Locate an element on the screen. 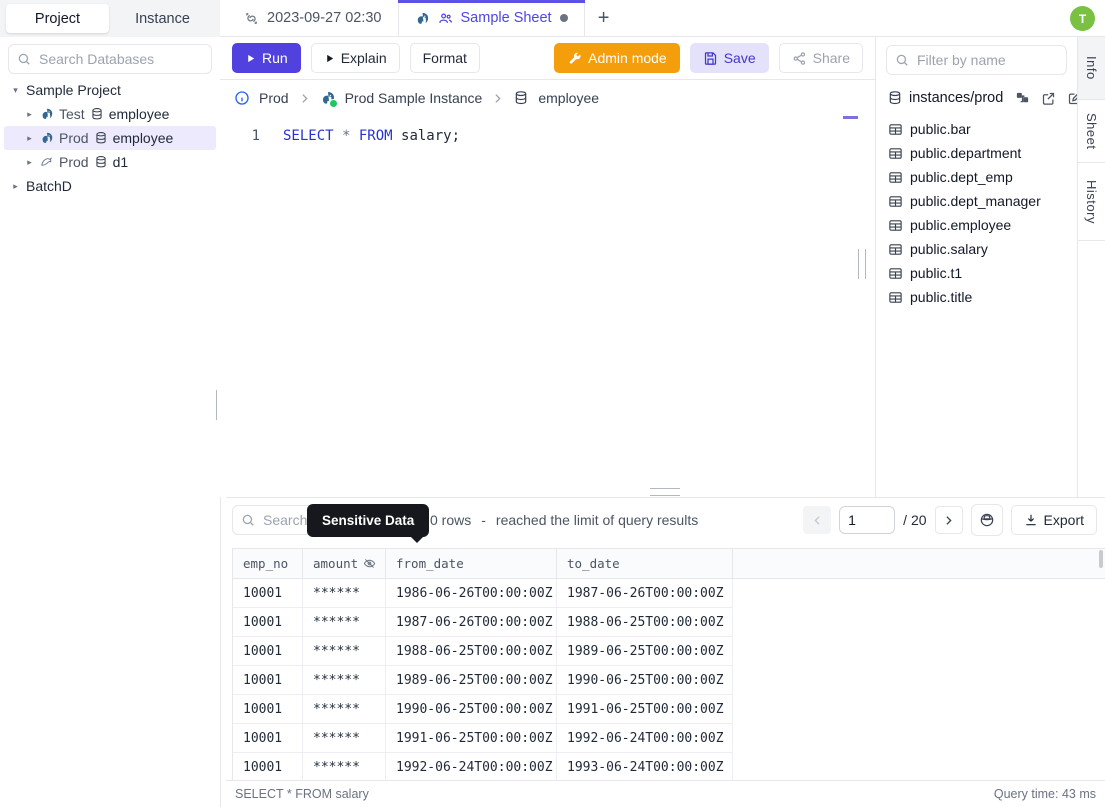 This screenshot has width=1105, height=807. search-databases-input is located at coordinates (110, 59).